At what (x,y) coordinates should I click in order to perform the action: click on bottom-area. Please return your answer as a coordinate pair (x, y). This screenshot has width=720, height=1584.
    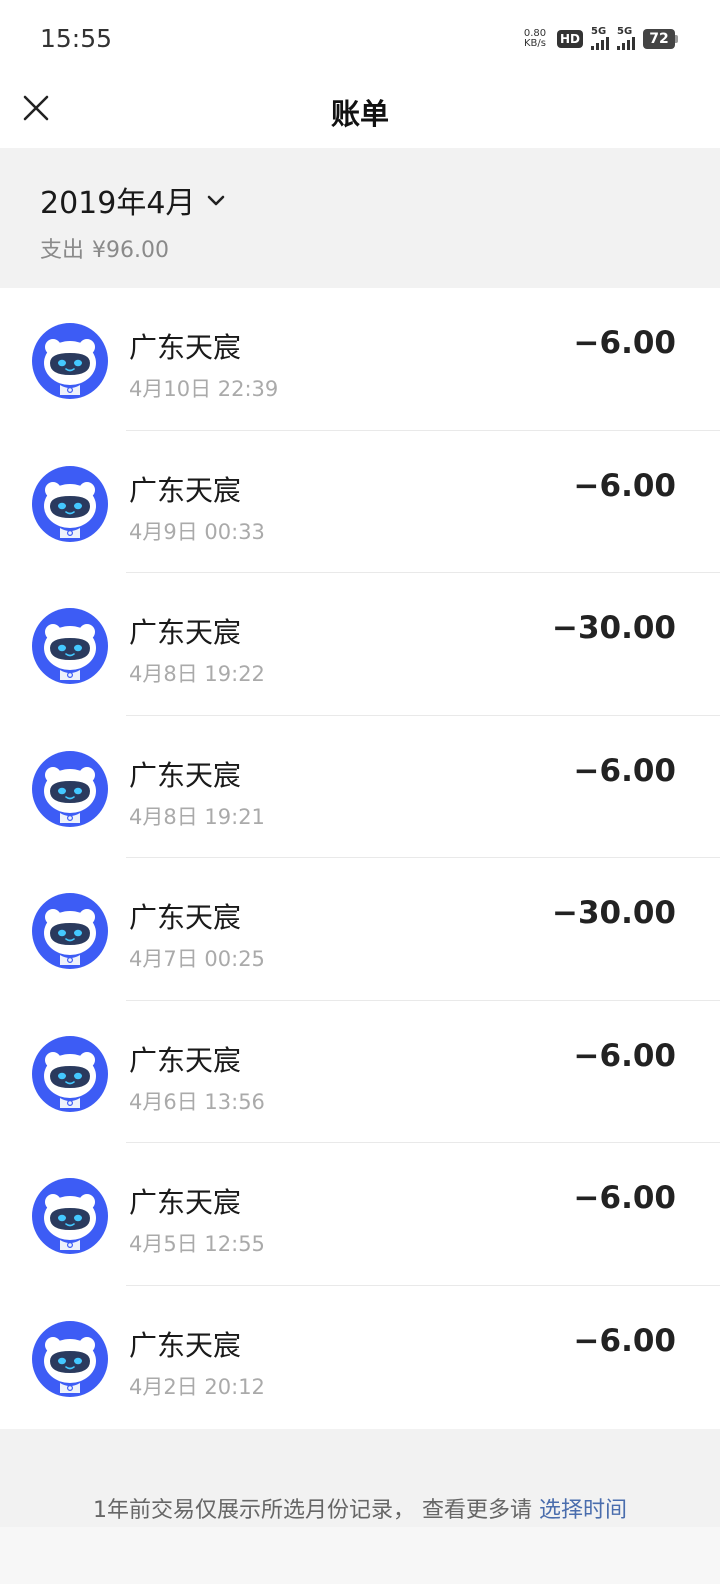
    Looking at the image, I should click on (360, 1555).